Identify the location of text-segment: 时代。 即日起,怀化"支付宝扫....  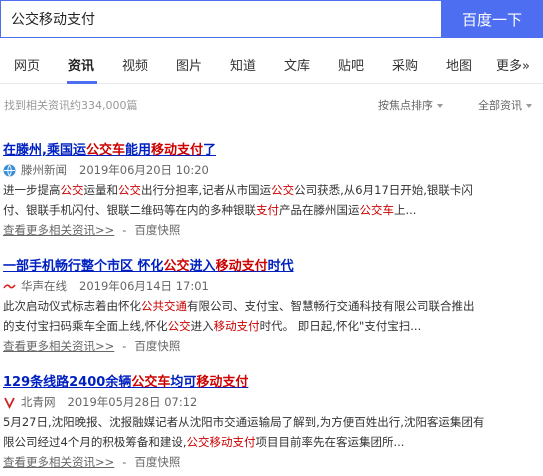
(340, 326).